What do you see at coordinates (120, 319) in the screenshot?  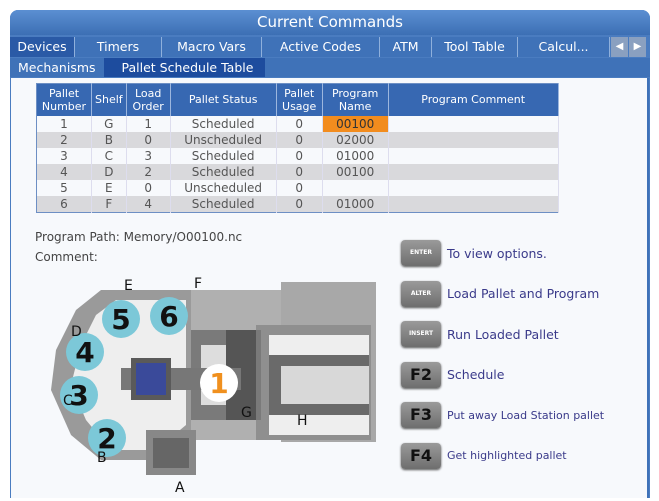 I see `pallet-number-label: 5` at bounding box center [120, 319].